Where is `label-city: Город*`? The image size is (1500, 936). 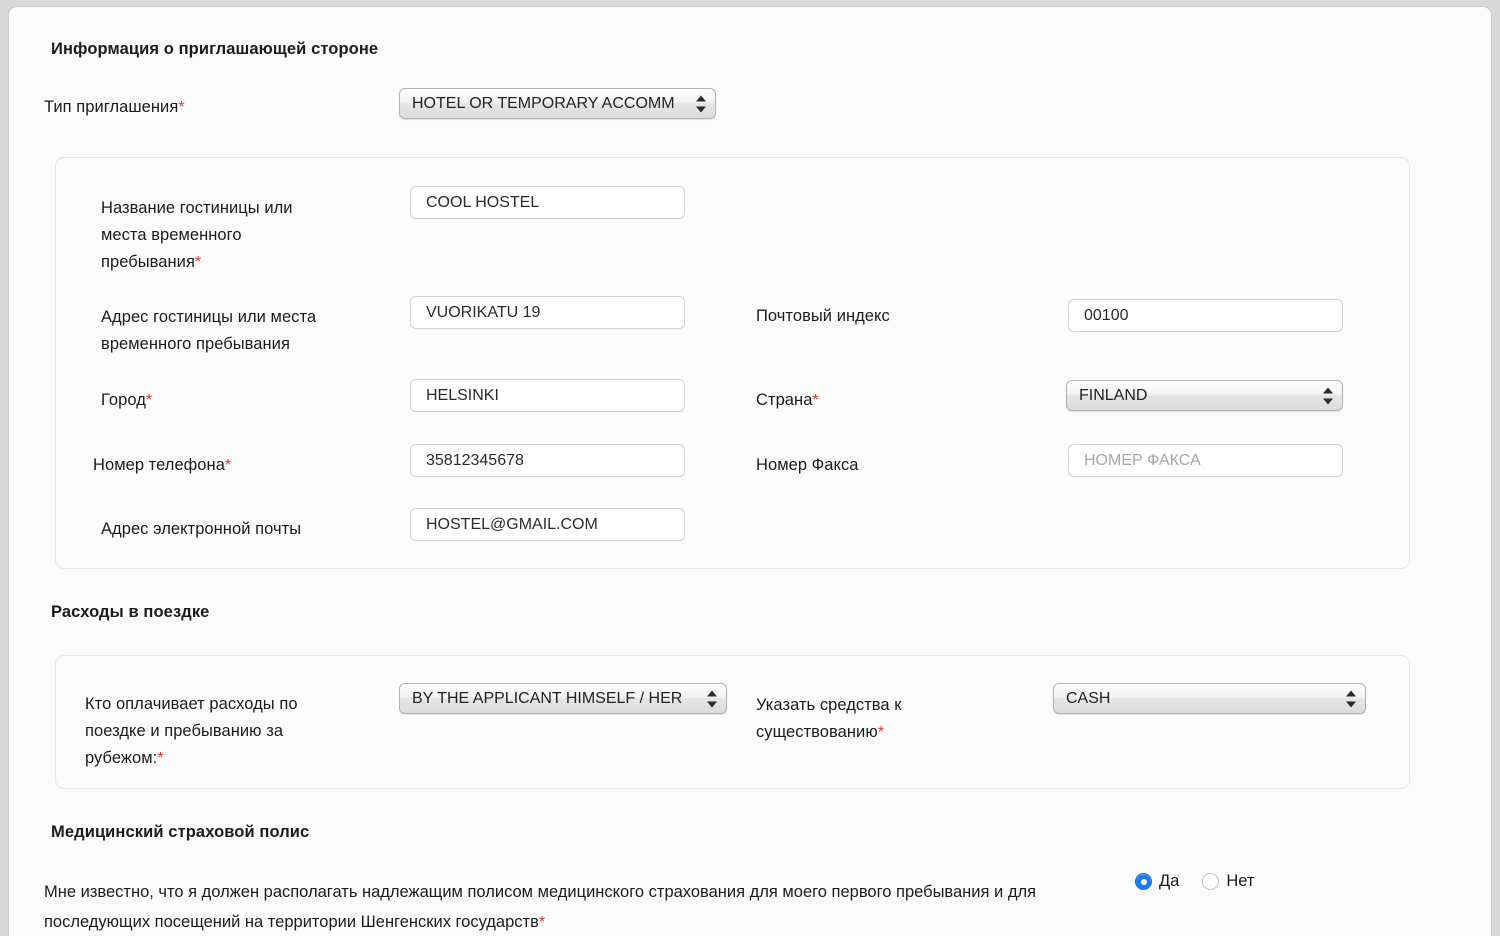
label-city: Город* is located at coordinates (126, 400).